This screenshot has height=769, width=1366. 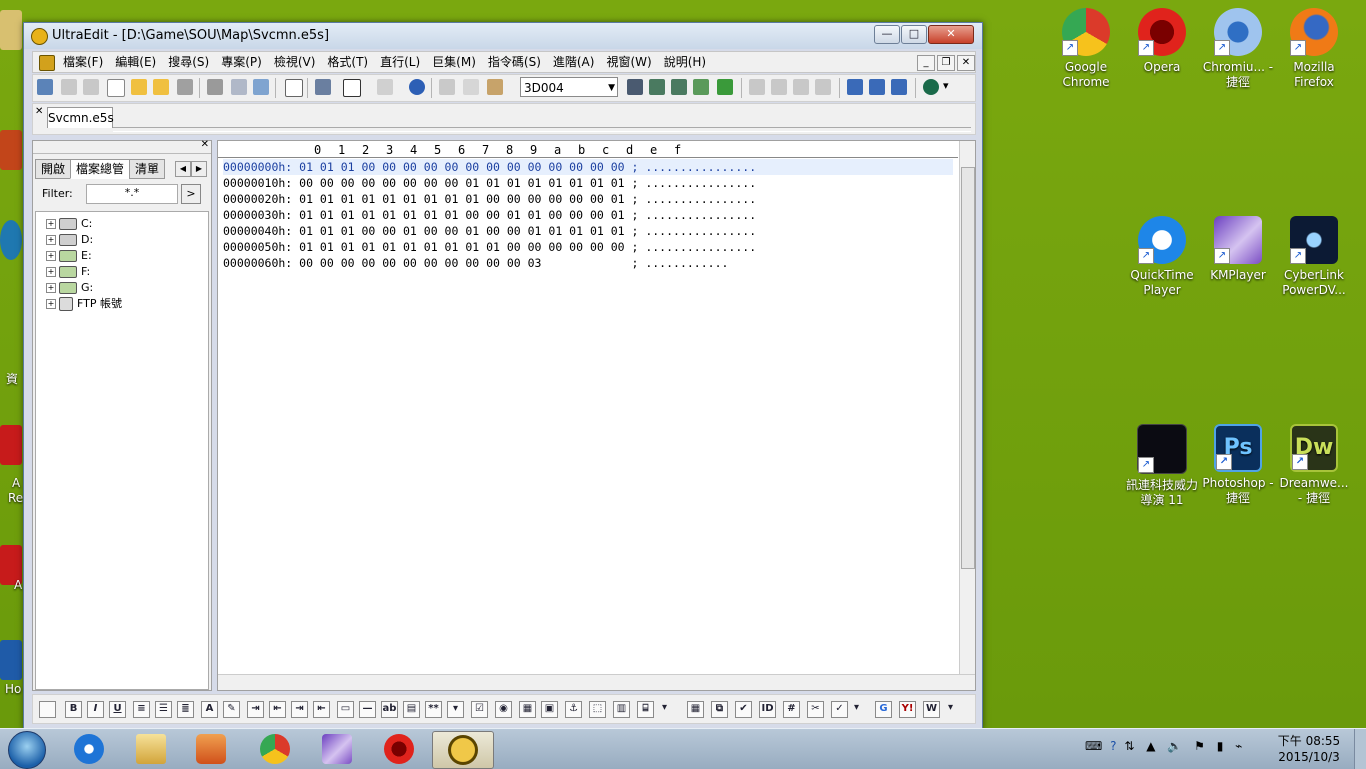 What do you see at coordinates (255, 709) in the screenshot?
I see `indent-icon: ⇥` at bounding box center [255, 709].